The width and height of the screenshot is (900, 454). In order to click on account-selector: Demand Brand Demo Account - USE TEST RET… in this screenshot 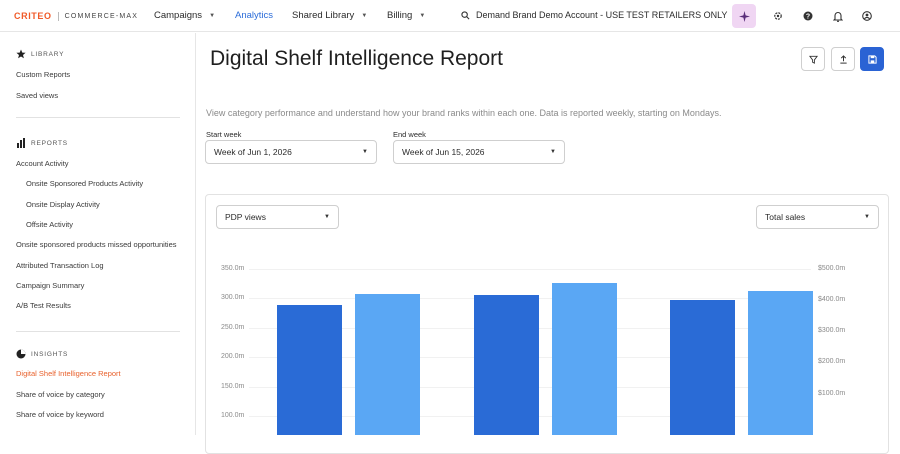, I will do `click(594, 15)`.